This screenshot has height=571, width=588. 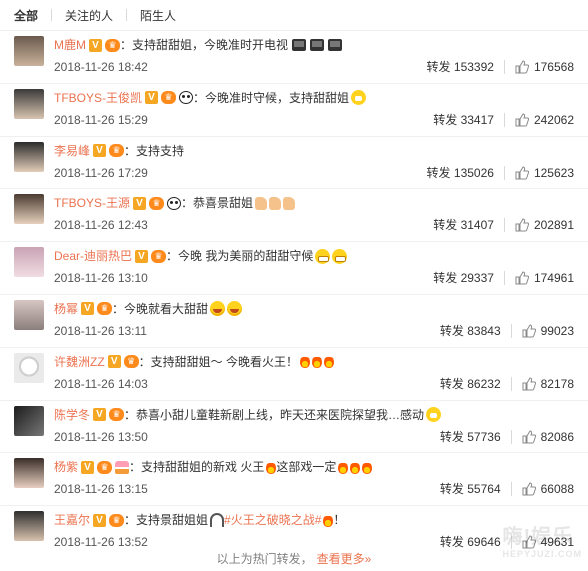 I want to click on tv-emoji-icon, so click(x=317, y=45).